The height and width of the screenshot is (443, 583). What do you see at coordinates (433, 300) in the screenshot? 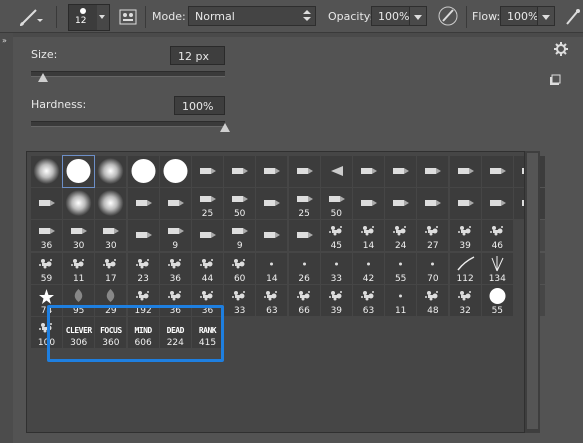
I see `brush-preset: 48` at bounding box center [433, 300].